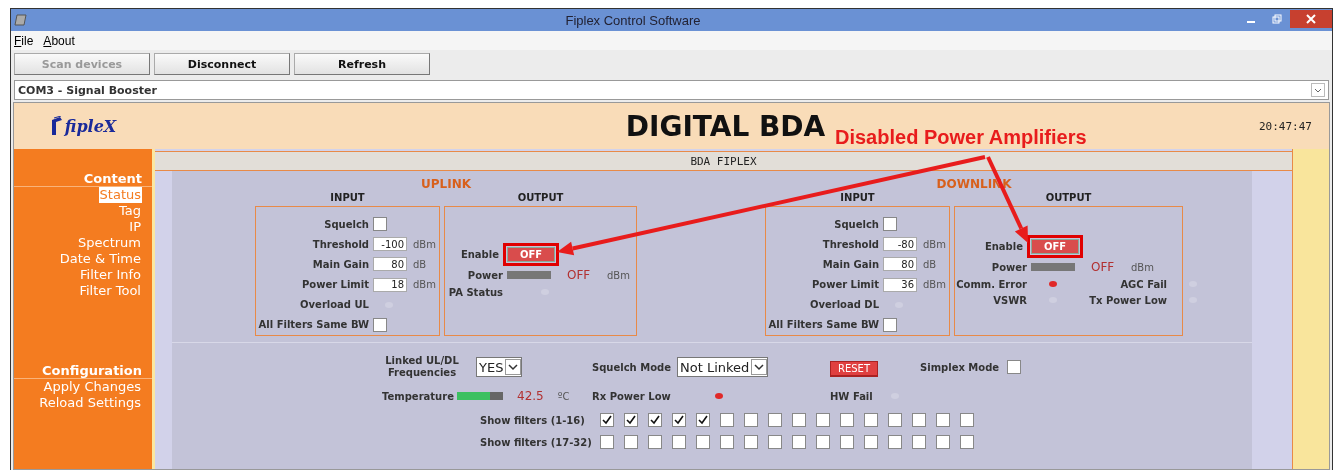 Image resolution: width=1342 pixels, height=470 pixels. What do you see at coordinates (563, 396) in the screenshot?
I see `unit-label: ºC` at bounding box center [563, 396].